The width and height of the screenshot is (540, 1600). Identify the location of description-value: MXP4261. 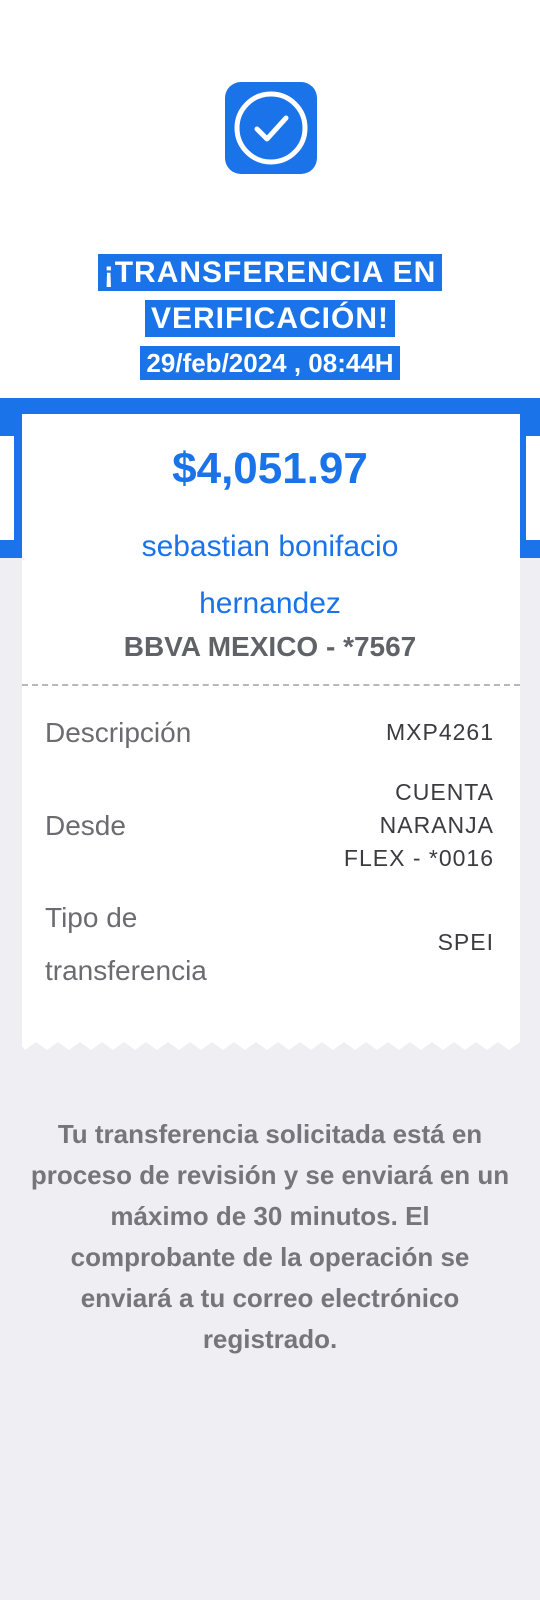
(439, 732).